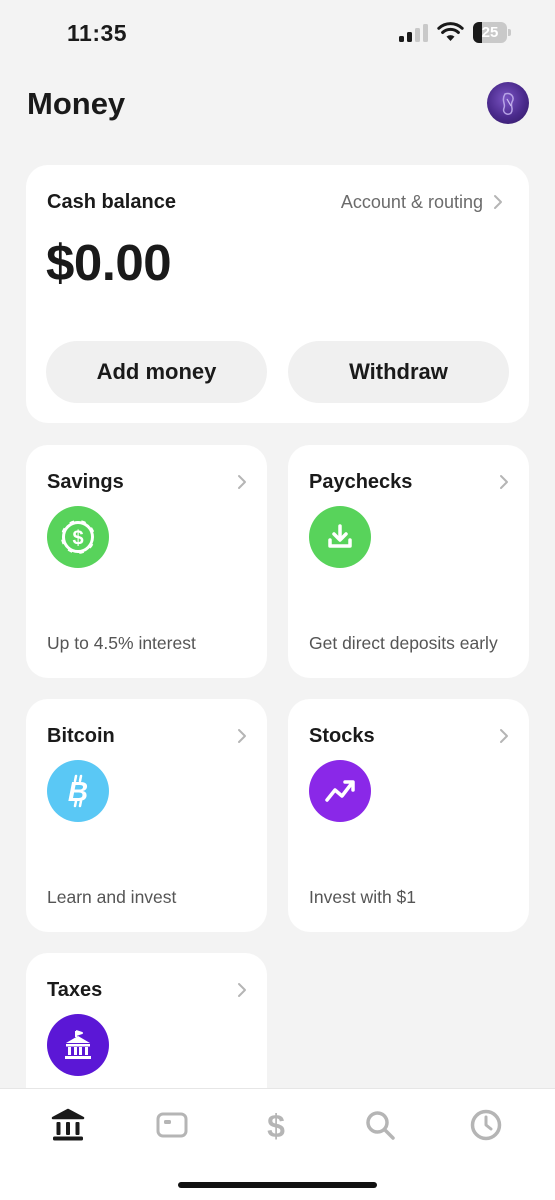 The width and height of the screenshot is (555, 1200). Describe the element at coordinates (81, 736) in the screenshot. I see `tile-title: Bitcoin` at that location.